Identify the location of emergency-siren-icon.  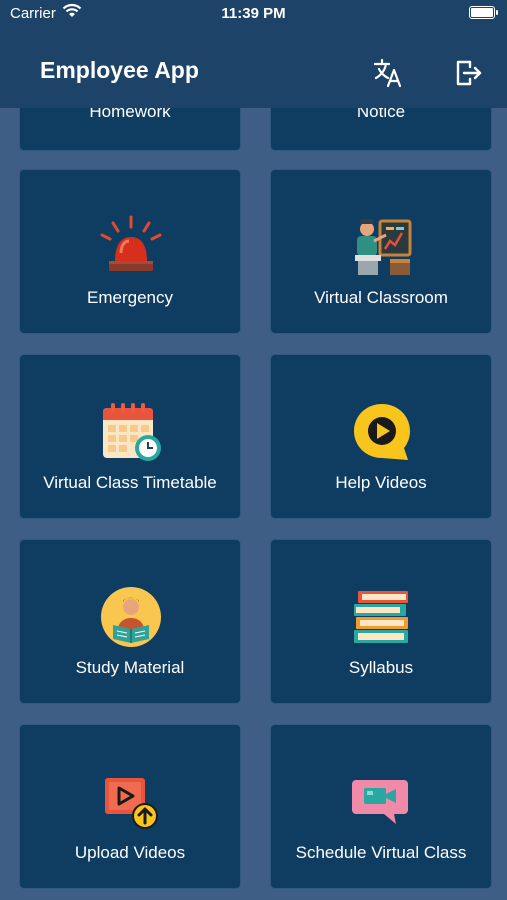
(131, 243).